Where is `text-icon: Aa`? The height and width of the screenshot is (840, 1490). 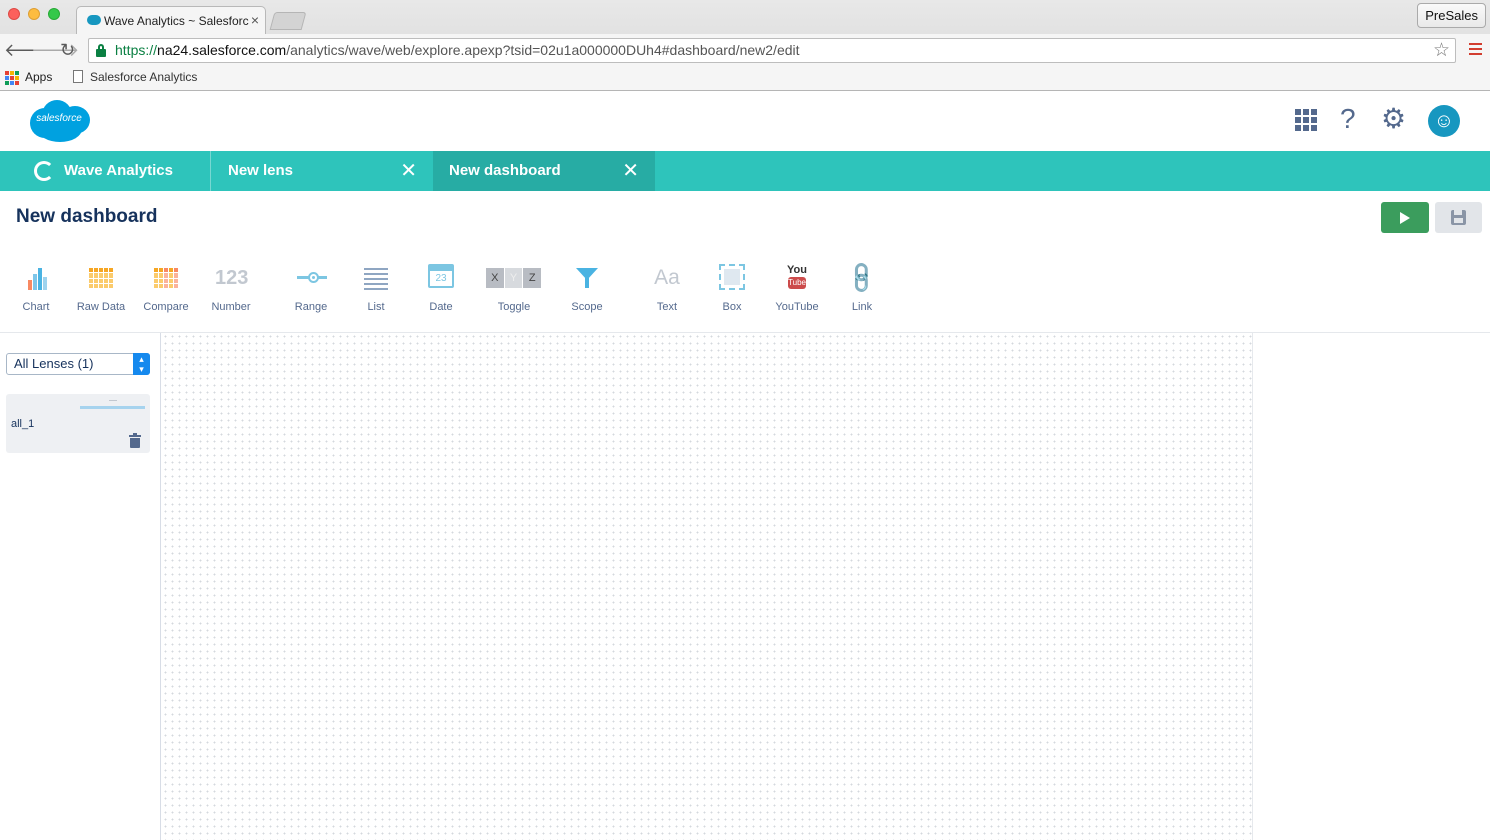
text-icon: Aa is located at coordinates (667, 277).